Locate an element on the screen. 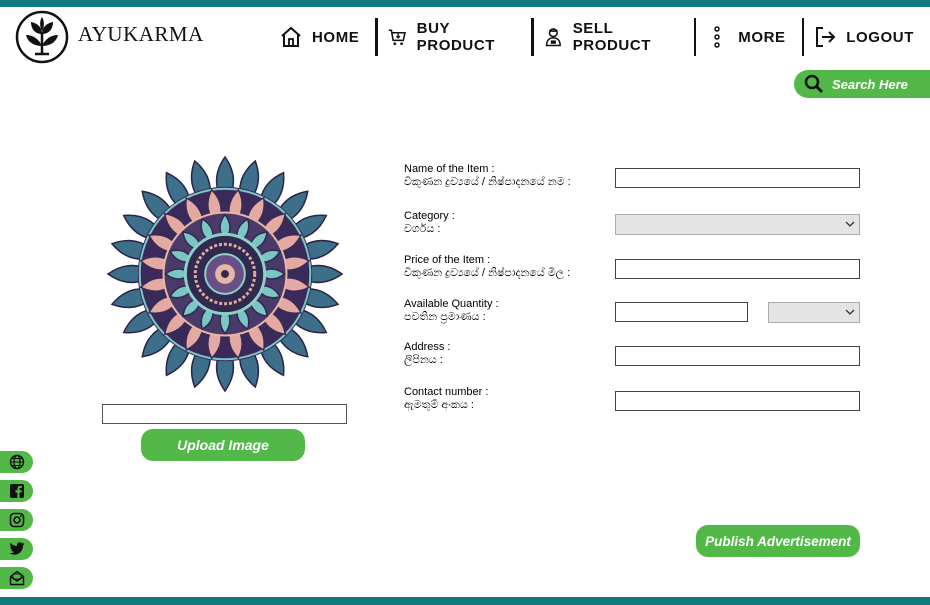 This screenshot has height=605, width=930. price-label-si: විකුණන ද්‍රව්‍යයේ / නිෂ්පාදනයේ මිල : is located at coordinates (487, 273).